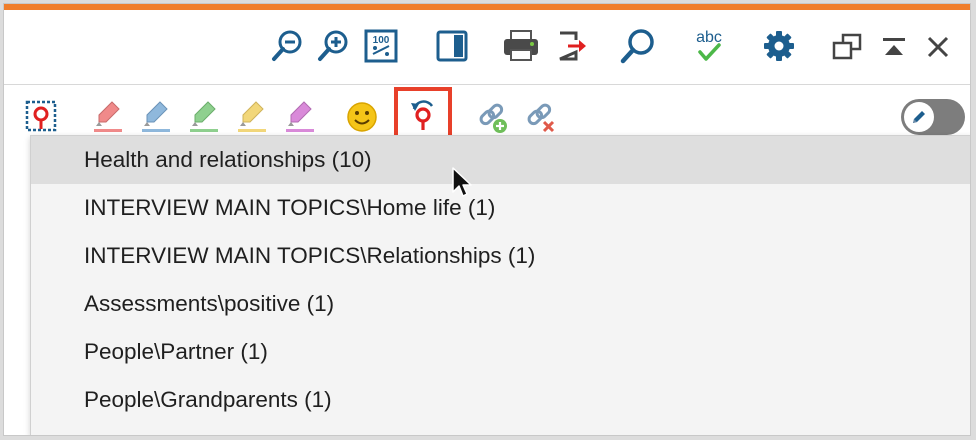  What do you see at coordinates (108, 117) in the screenshot?
I see `highlighter-red-icon` at bounding box center [108, 117].